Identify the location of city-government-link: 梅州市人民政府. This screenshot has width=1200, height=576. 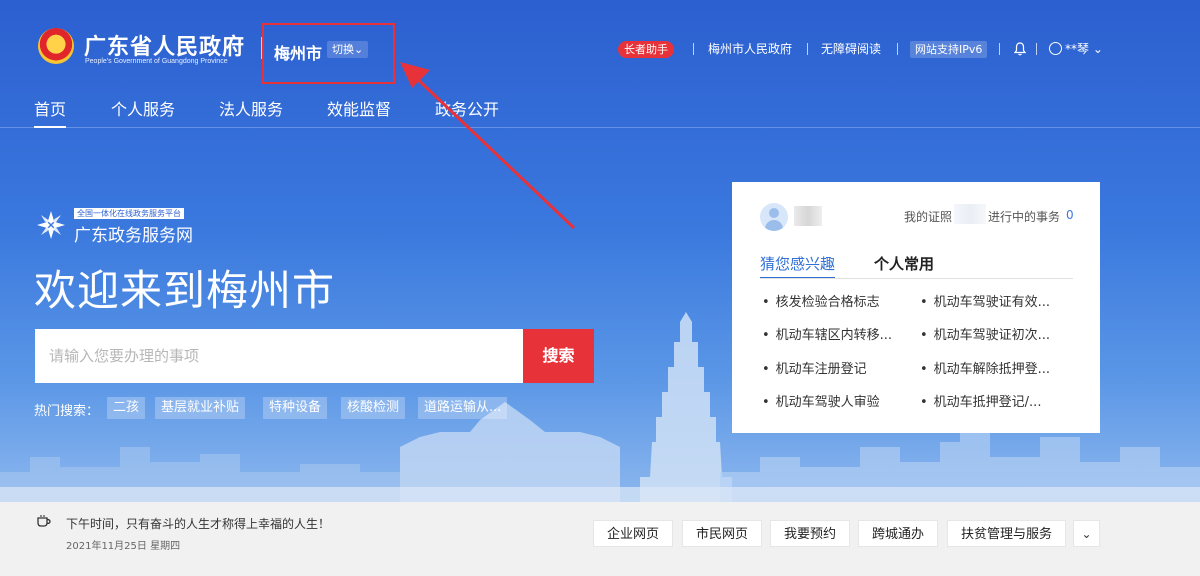
(750, 49).